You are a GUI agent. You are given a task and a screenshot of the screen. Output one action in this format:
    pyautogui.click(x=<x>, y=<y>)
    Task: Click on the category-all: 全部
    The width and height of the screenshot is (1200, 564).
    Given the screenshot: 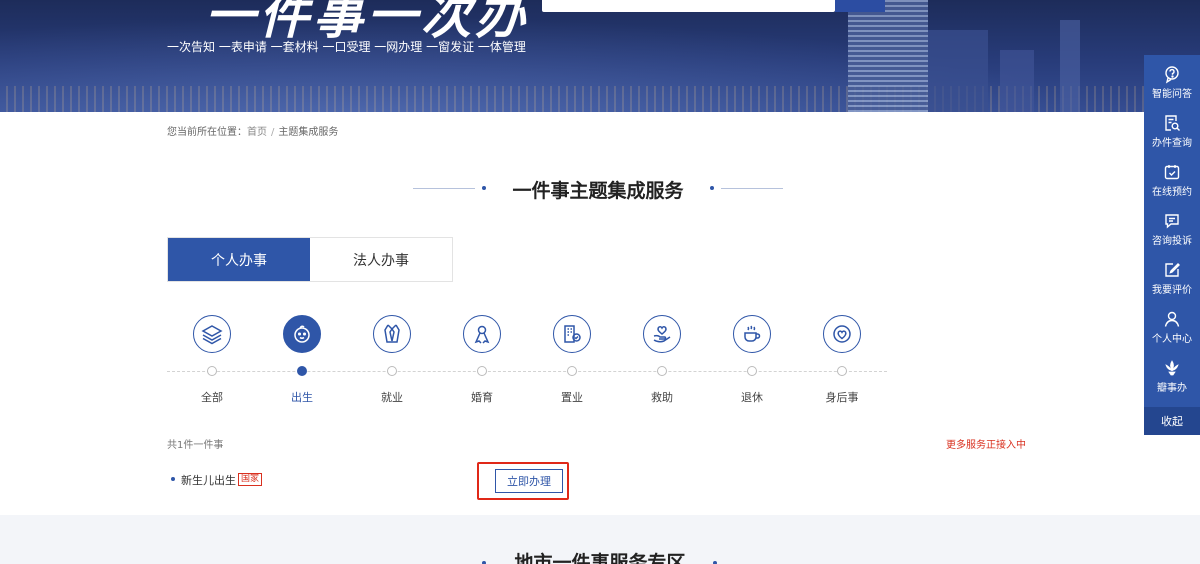 What is the action you would take?
    pyautogui.click(x=212, y=360)
    